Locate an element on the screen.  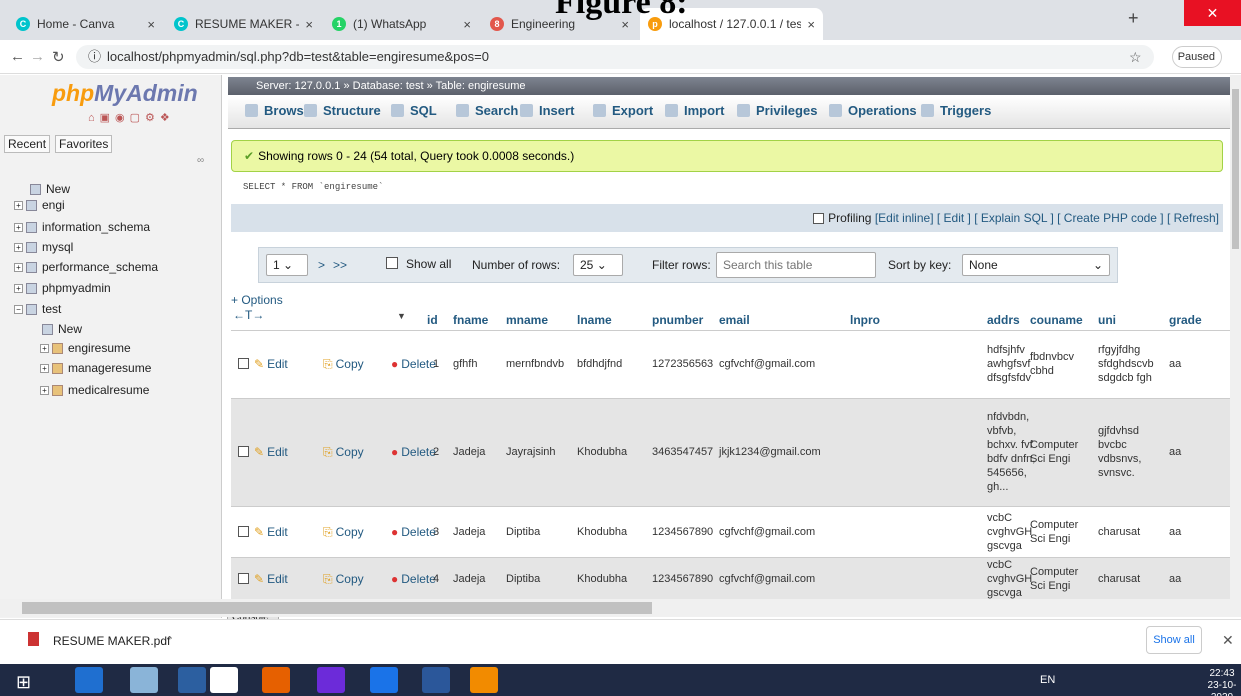
column-header-couname: couname is located at coordinates (1056, 320).